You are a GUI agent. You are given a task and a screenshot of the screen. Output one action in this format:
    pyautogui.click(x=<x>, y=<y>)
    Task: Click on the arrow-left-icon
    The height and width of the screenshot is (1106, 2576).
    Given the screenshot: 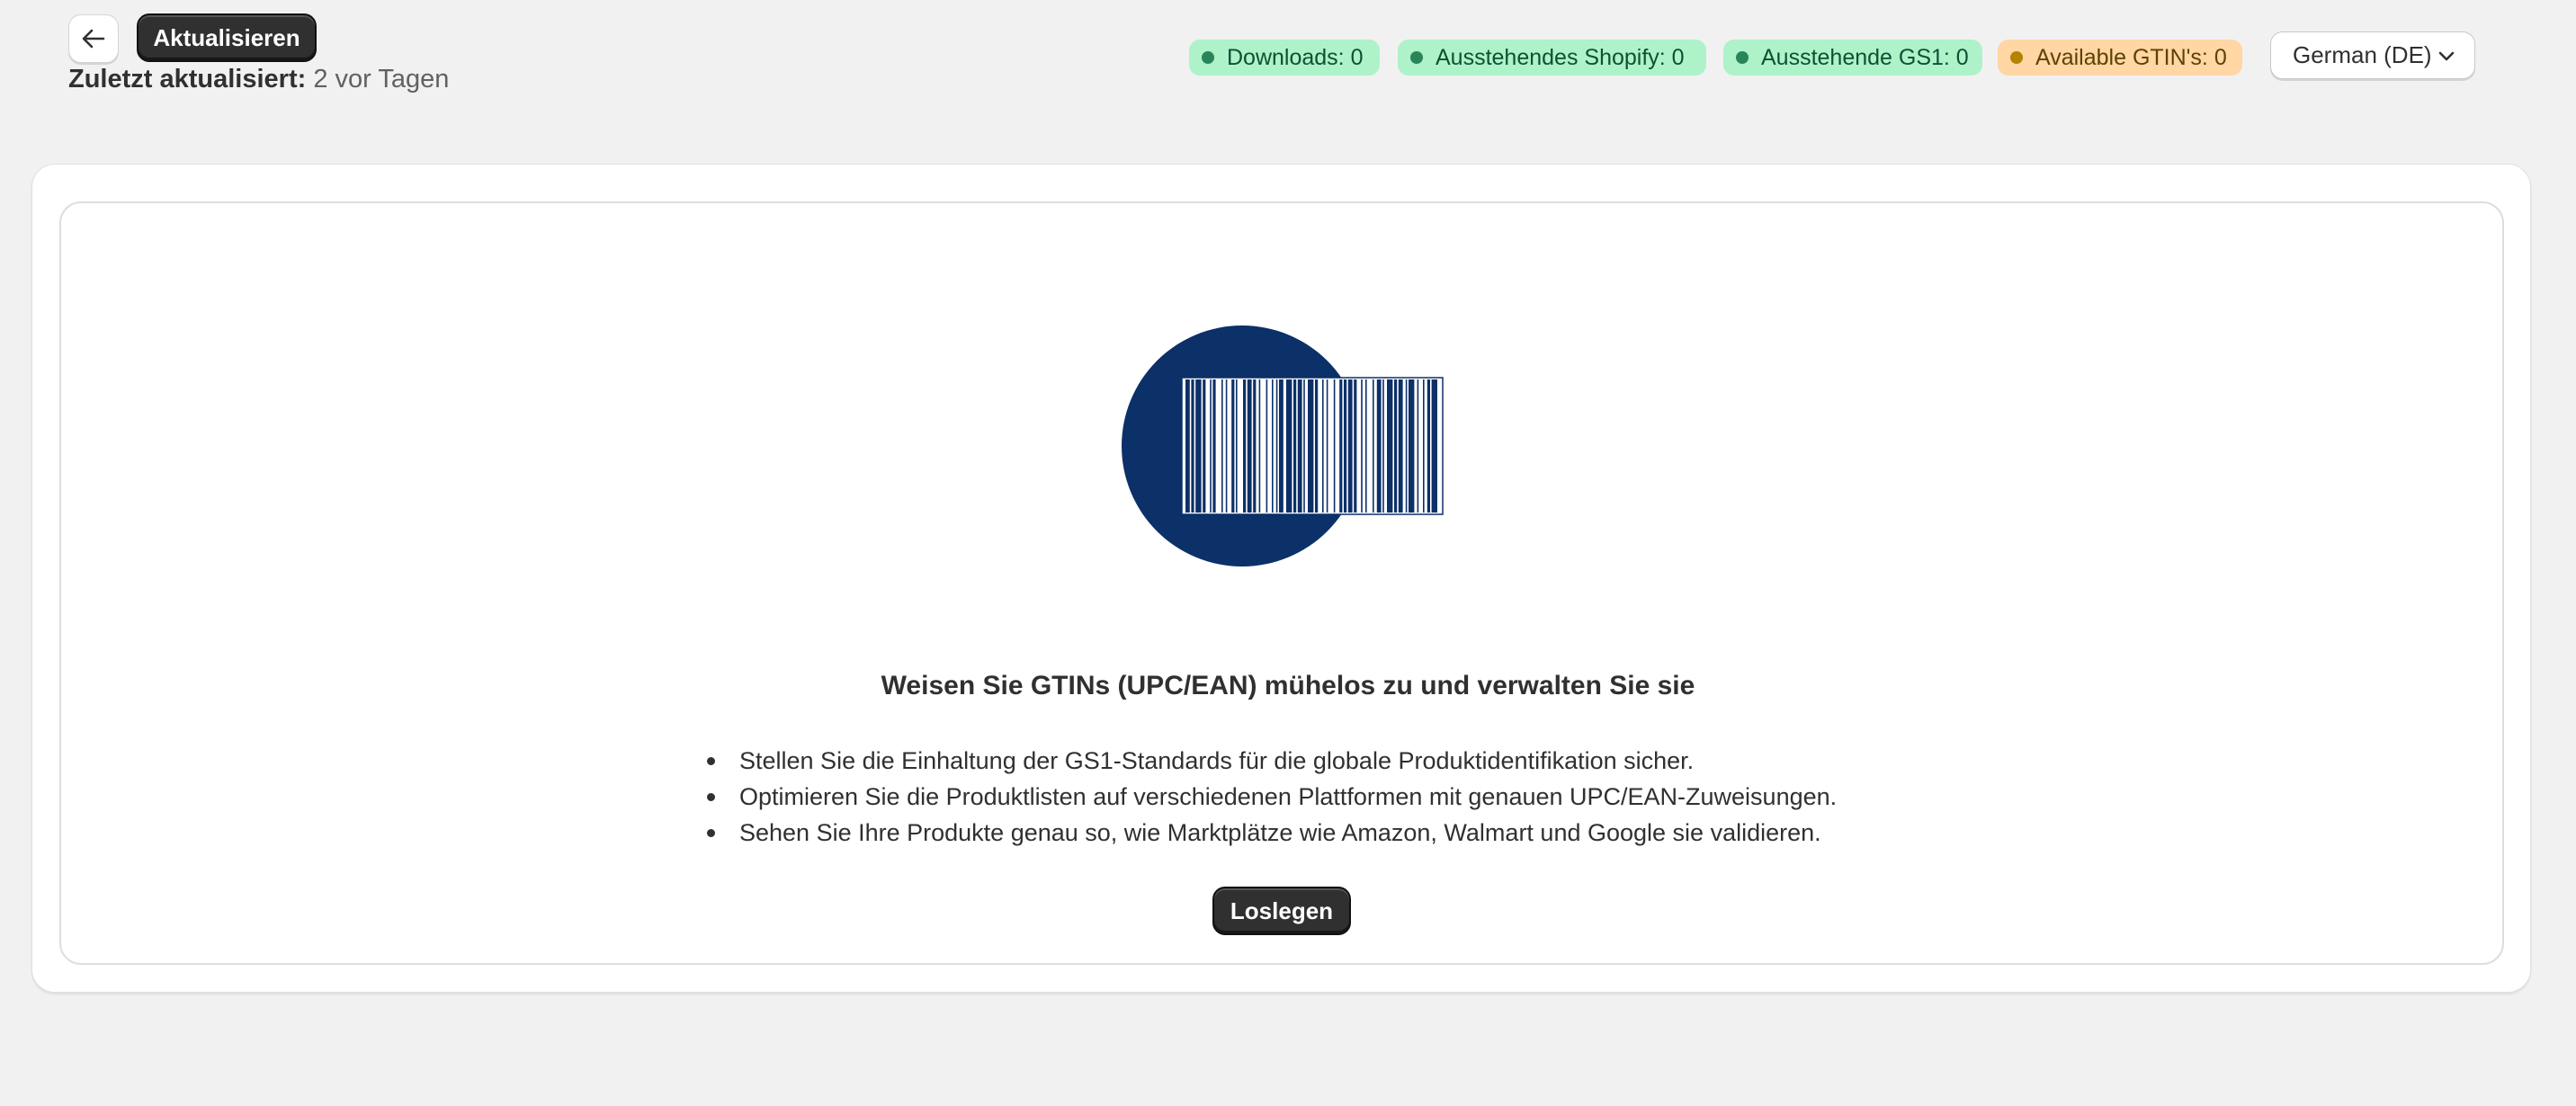 What is the action you would take?
    pyautogui.click(x=93, y=39)
    